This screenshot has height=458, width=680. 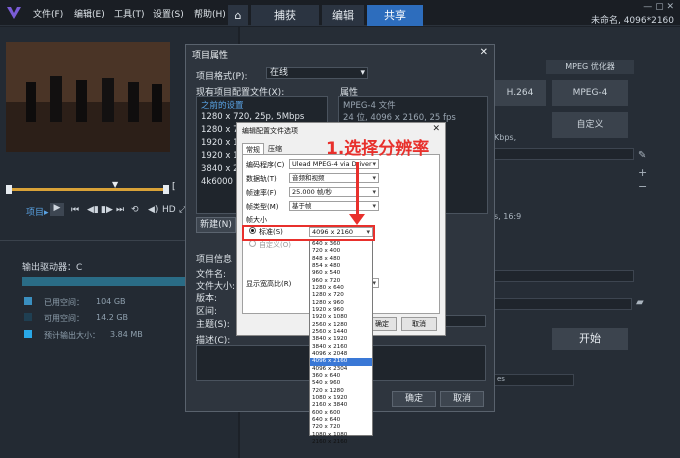 I want to click on mark-out-icon: [, so click(x=174, y=187).